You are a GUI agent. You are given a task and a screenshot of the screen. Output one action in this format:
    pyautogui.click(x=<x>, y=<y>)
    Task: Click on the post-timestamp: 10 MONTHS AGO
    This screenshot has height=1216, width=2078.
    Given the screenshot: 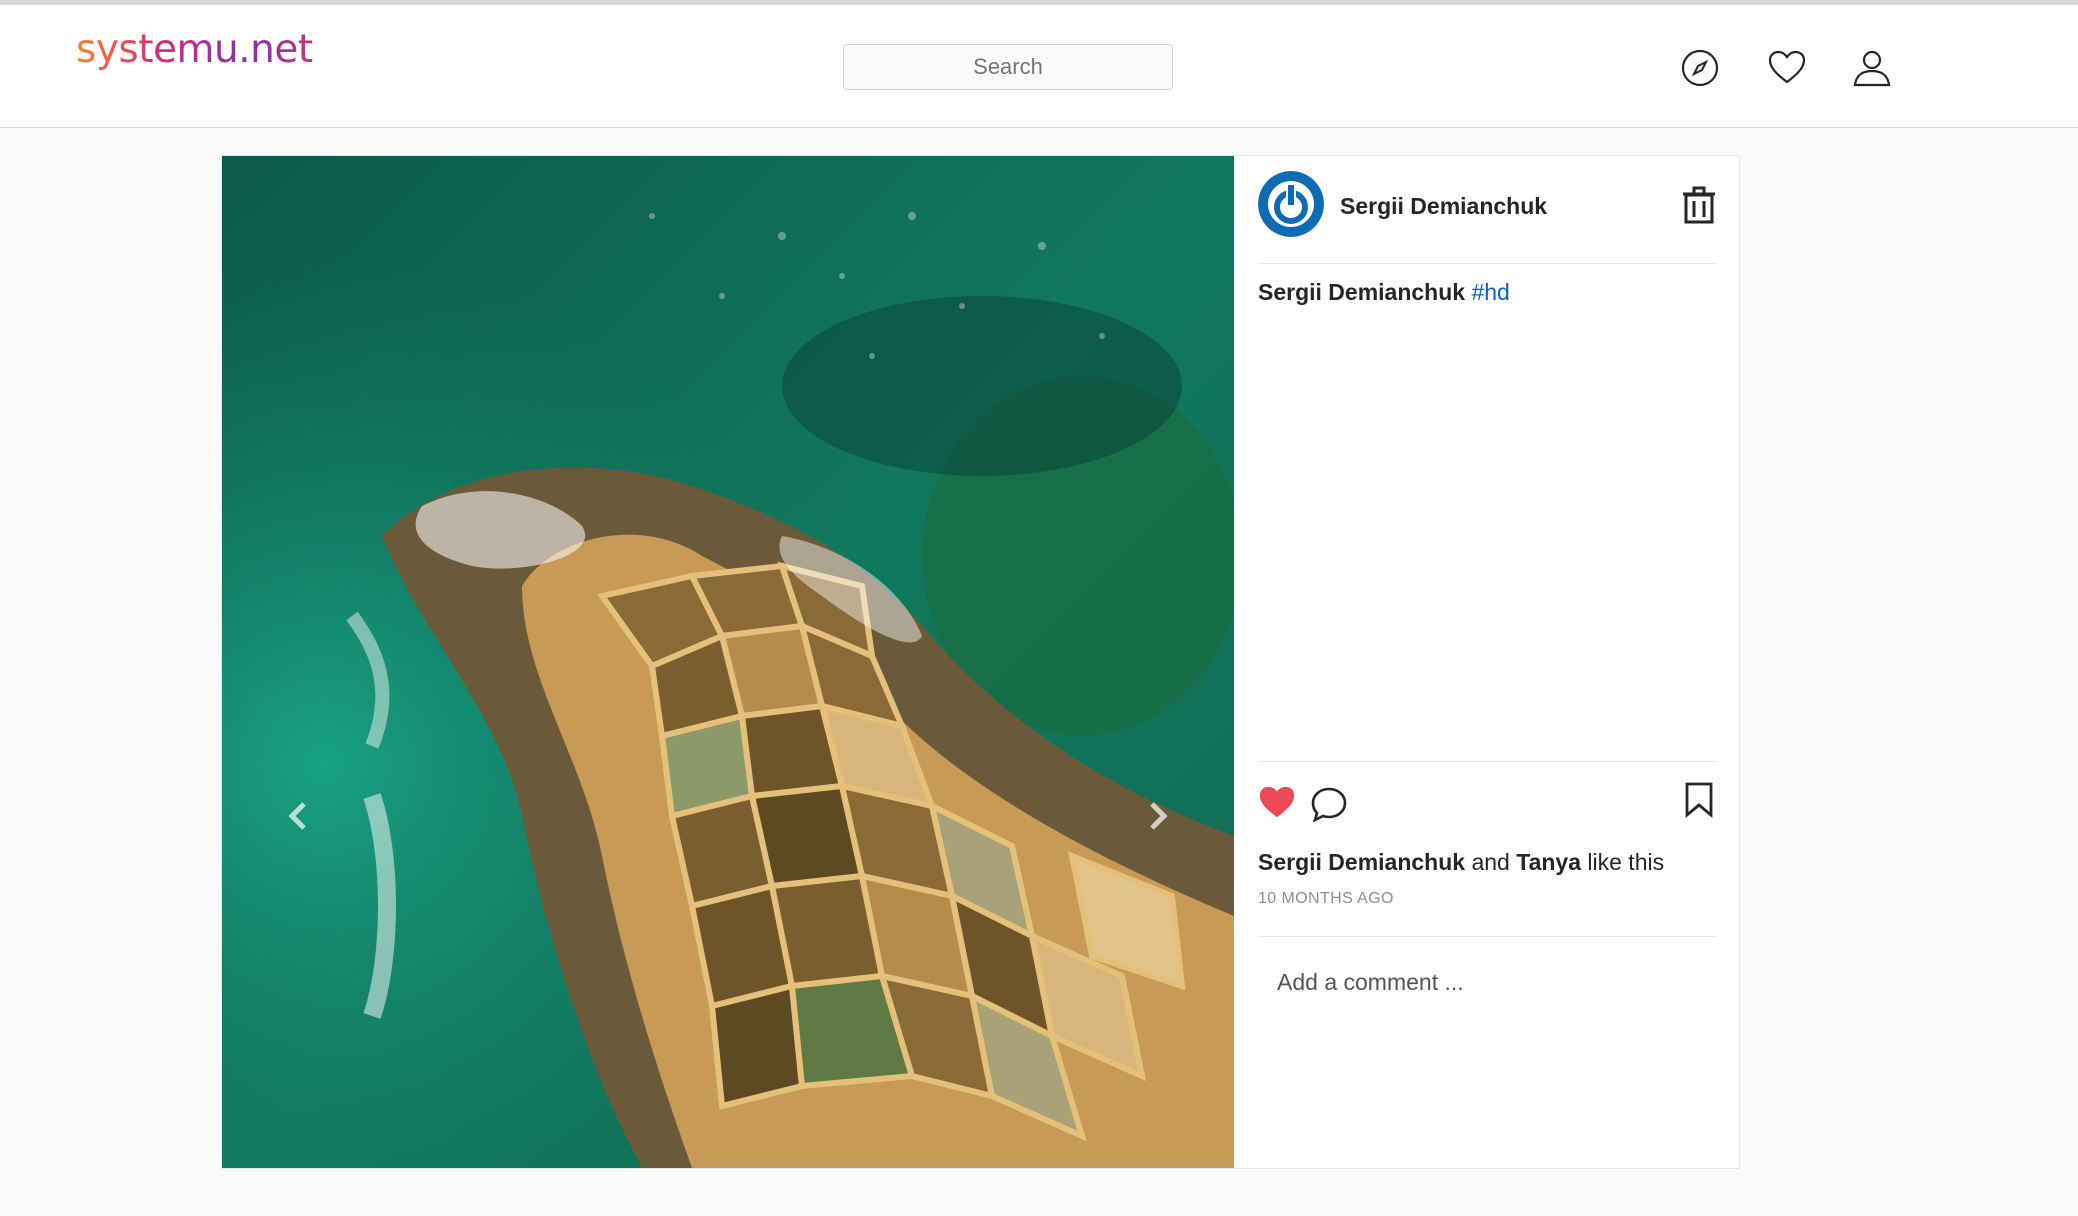 What is the action you would take?
    pyautogui.click(x=1326, y=898)
    